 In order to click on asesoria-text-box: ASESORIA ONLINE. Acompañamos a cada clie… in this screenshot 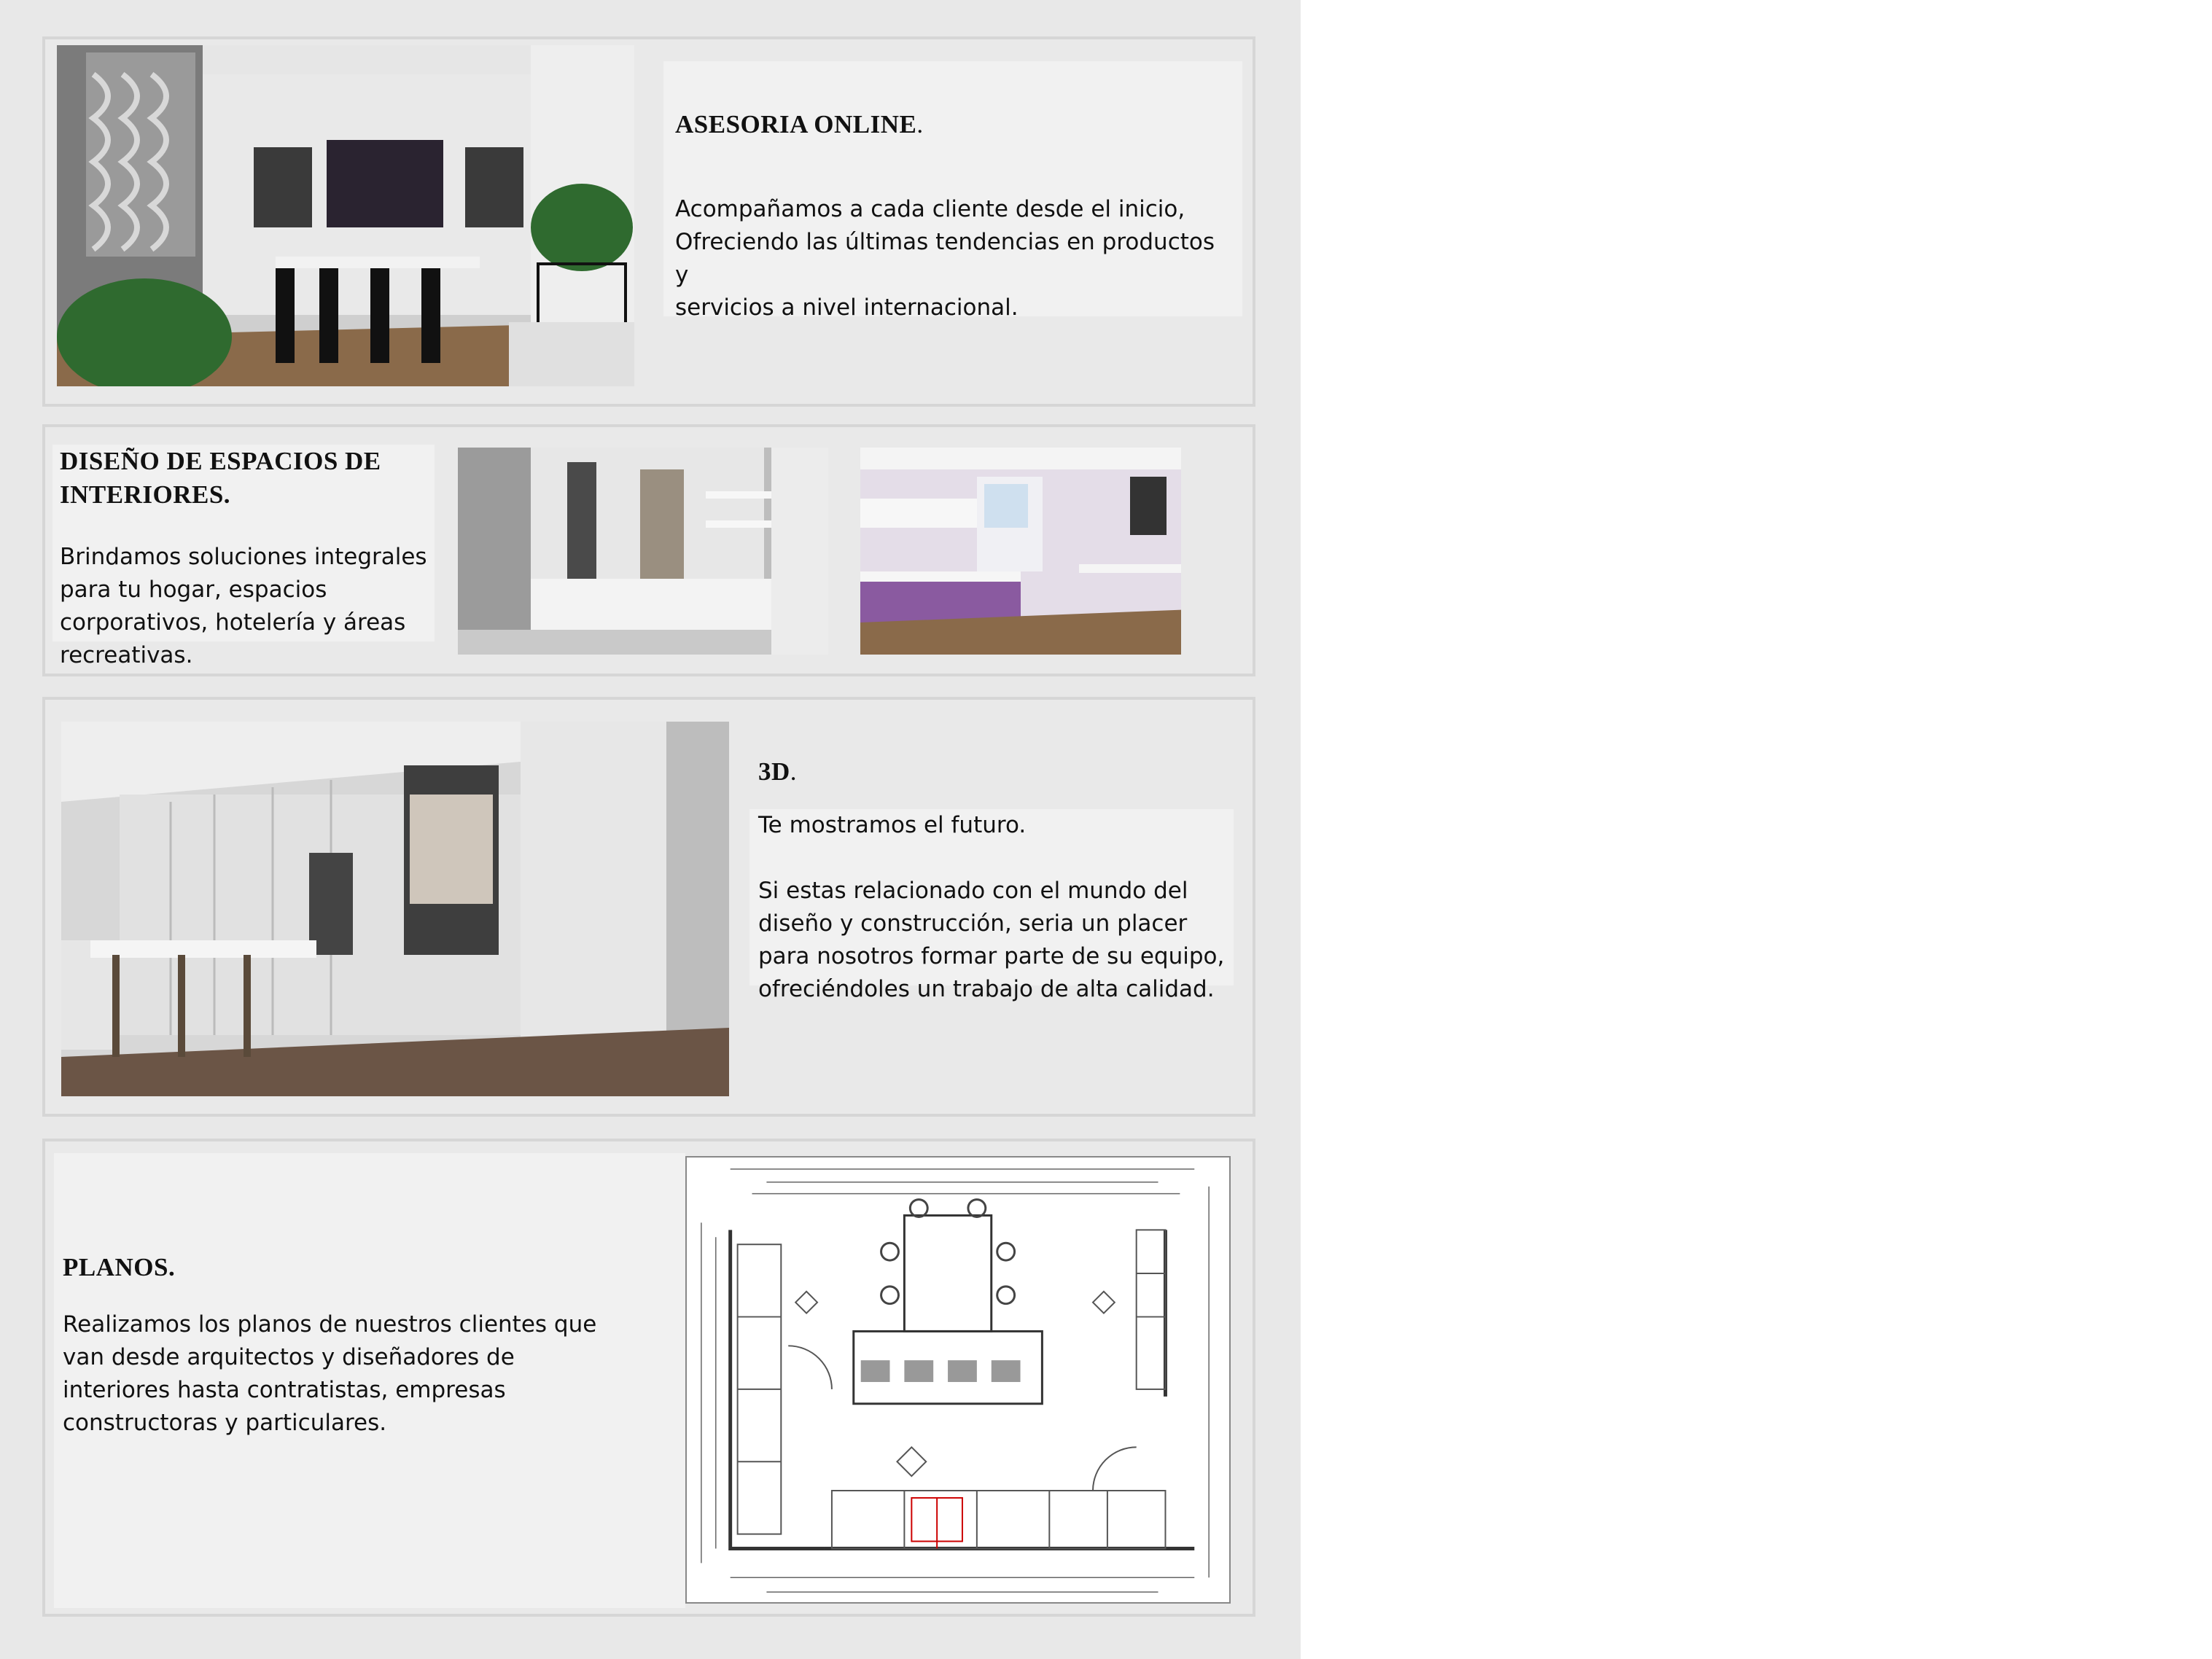, I will do `click(952, 191)`.